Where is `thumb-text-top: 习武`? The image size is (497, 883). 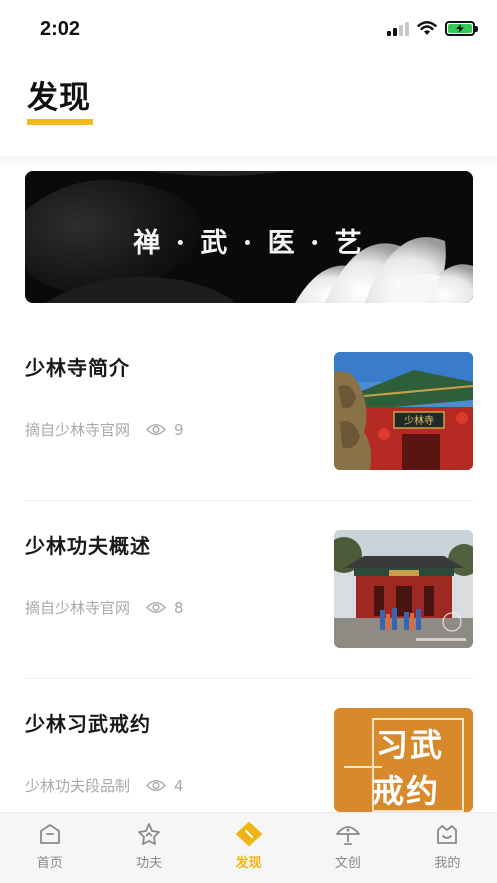 thumb-text-top: 习武 is located at coordinates (410, 745).